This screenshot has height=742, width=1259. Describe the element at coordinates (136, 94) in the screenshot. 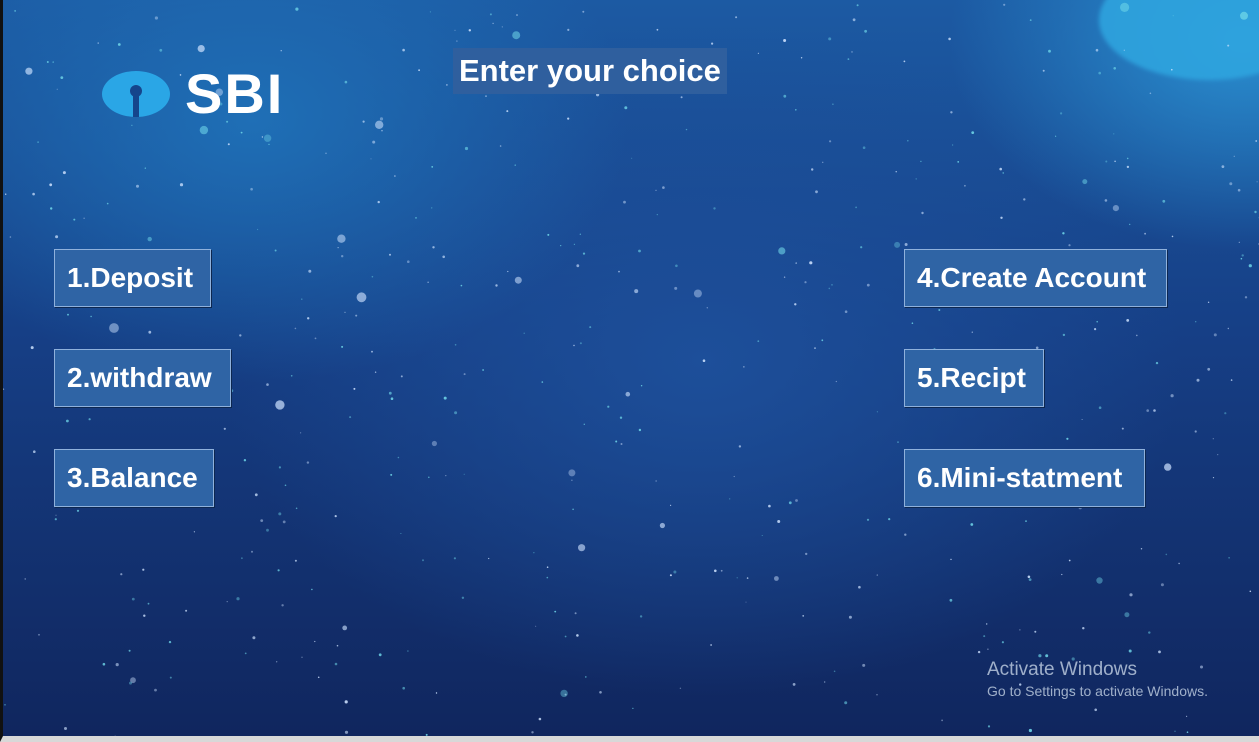

I see `sbi-keyhole-logo-icon` at that location.